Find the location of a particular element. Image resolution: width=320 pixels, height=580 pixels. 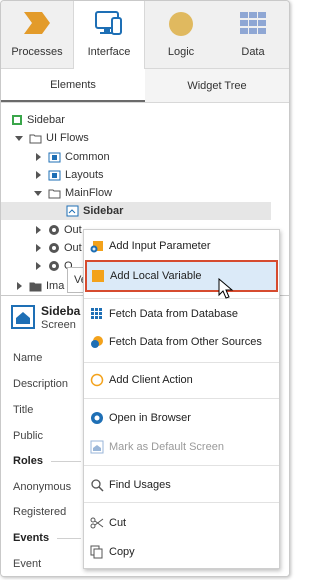

browser-icon is located at coordinates (97, 418).